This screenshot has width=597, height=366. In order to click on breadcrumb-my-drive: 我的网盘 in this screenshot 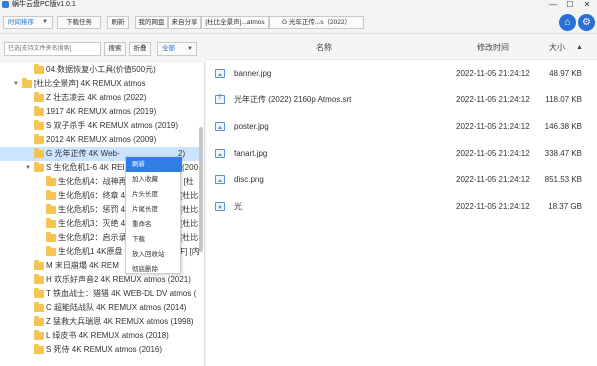, I will do `click(151, 22)`.